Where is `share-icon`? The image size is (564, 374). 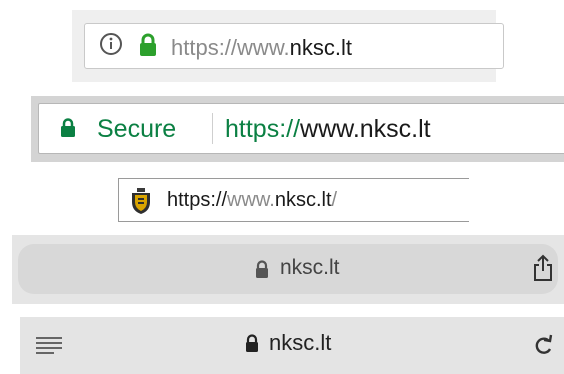
share-icon is located at coordinates (543, 270).